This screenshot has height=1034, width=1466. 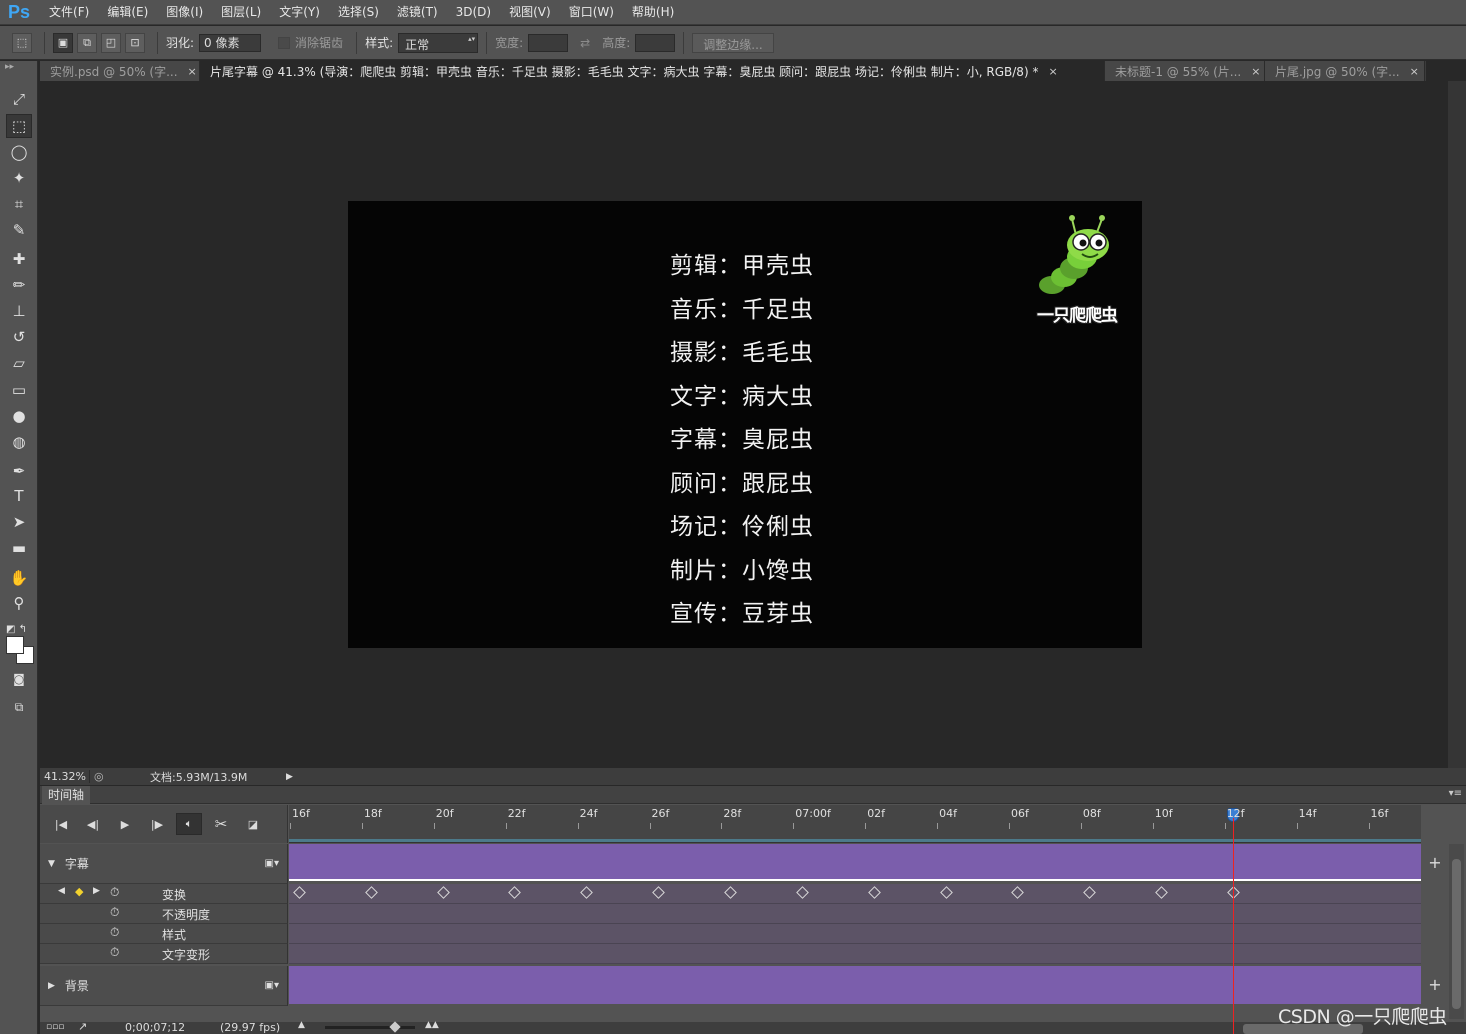 I want to click on scroll-thumb, so click(x=1456, y=934).